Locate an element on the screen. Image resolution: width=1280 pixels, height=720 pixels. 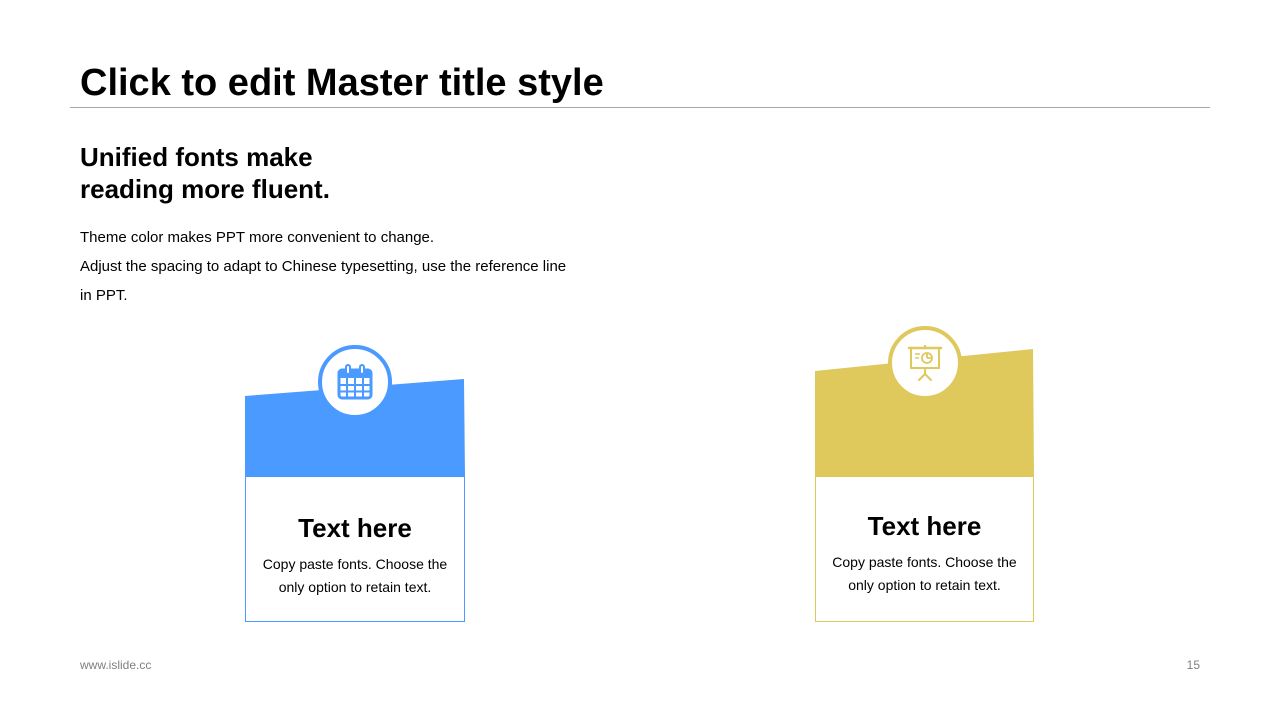
card-blue-icon-badge is located at coordinates (355, 382).